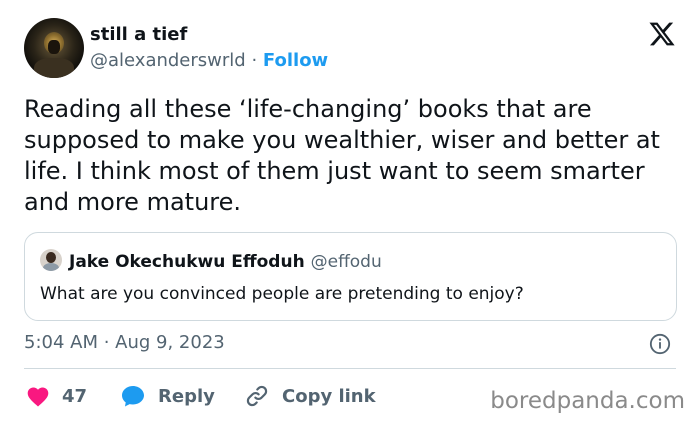 The image size is (700, 423). I want to click on author-avatar, so click(54, 48).